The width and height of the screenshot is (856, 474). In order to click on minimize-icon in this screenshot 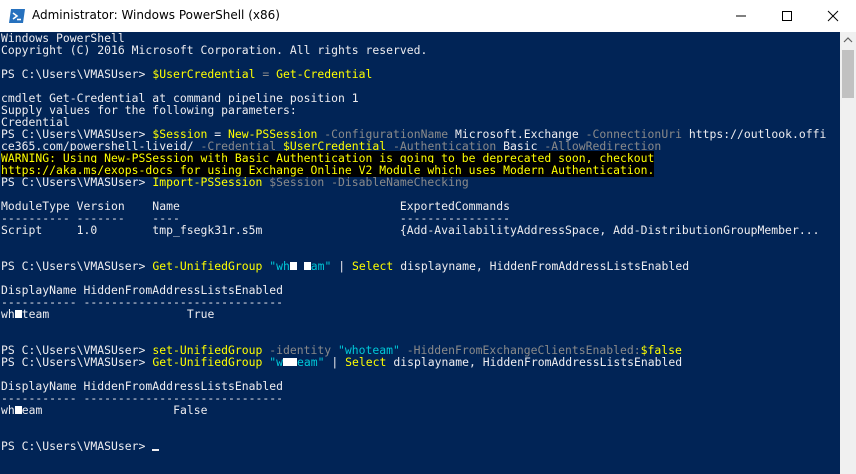, I will do `click(741, 16)`.